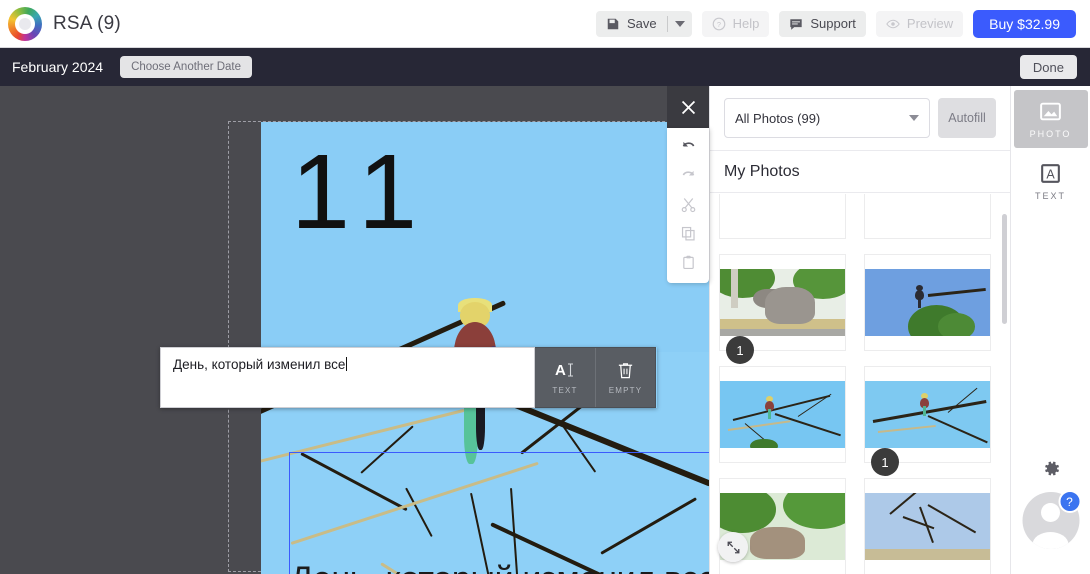 The image size is (1090, 574). I want to click on text-editor-buttons: A TEXT EMPTY, so click(595, 377).